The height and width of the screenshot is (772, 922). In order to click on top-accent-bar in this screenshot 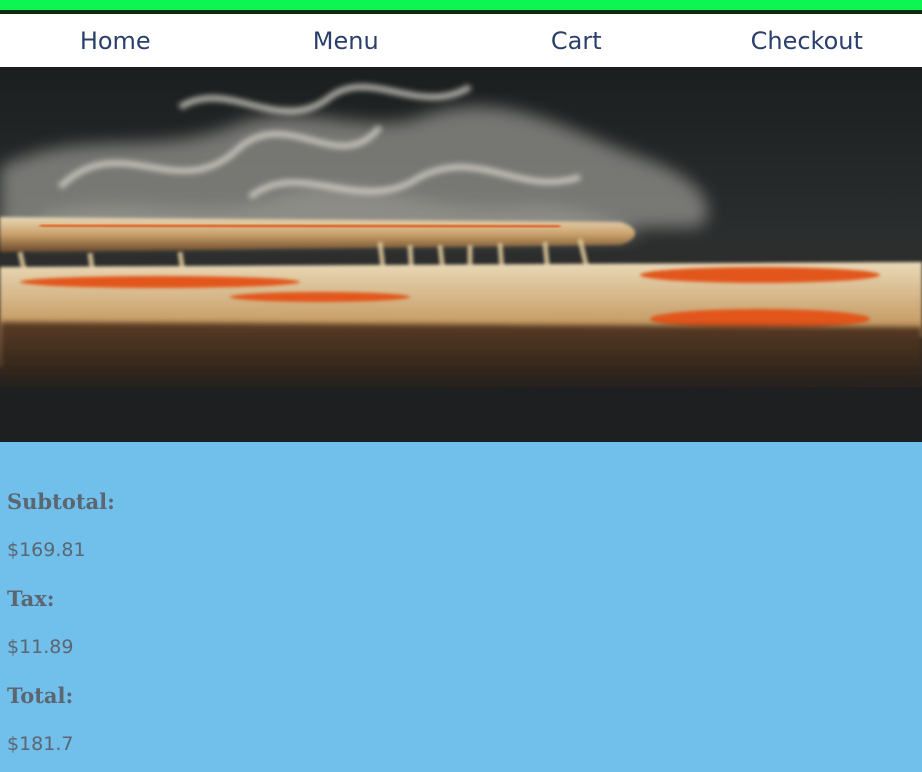, I will do `click(461, 7)`.